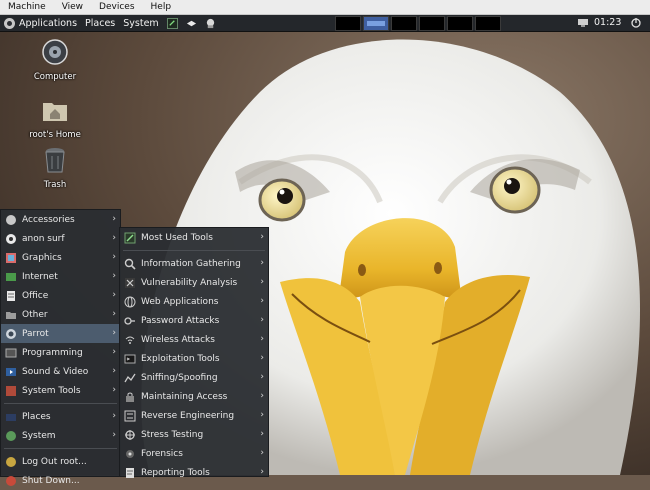 The height and width of the screenshot is (490, 650). What do you see at coordinates (11, 461) in the screenshot?
I see `logout-icon` at bounding box center [11, 461].